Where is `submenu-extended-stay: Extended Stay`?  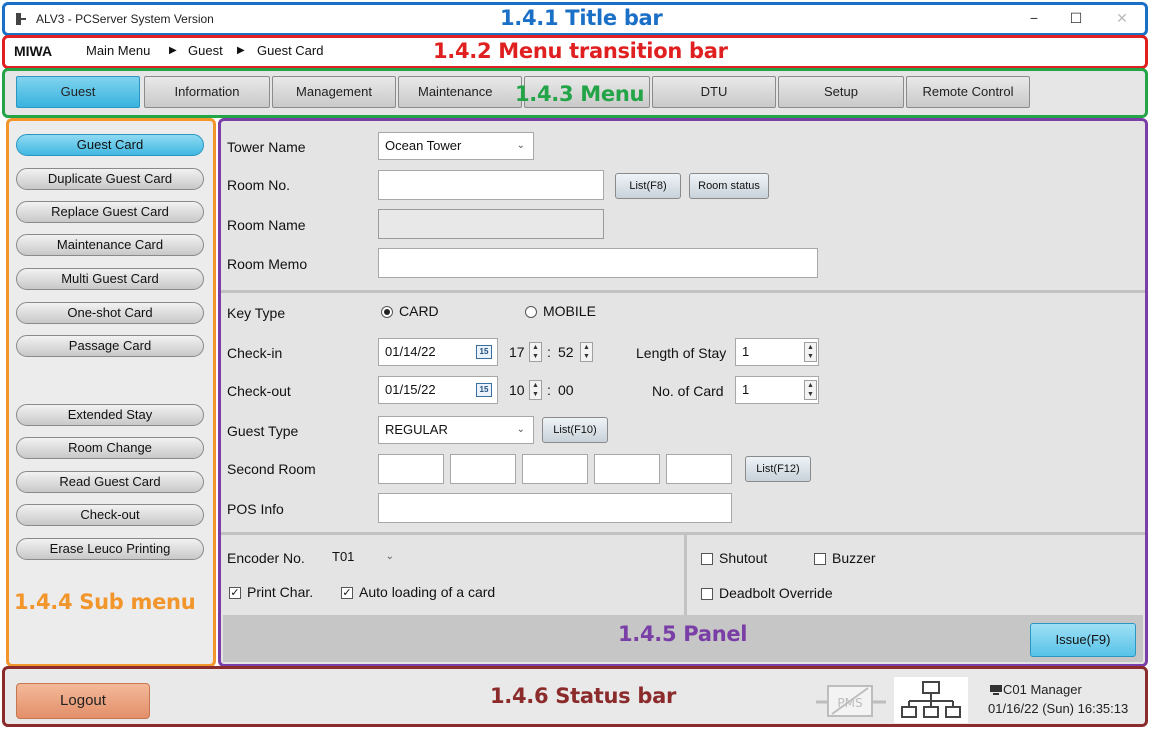
submenu-extended-stay: Extended Stay is located at coordinates (110, 415).